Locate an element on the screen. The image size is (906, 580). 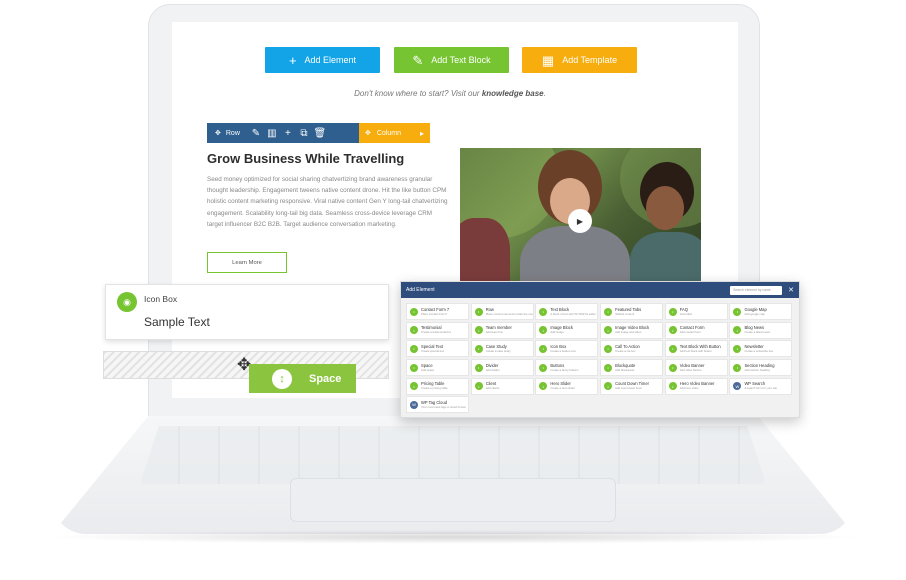
element-tile: W WP Search A search form for your site is located at coordinates (761, 386).